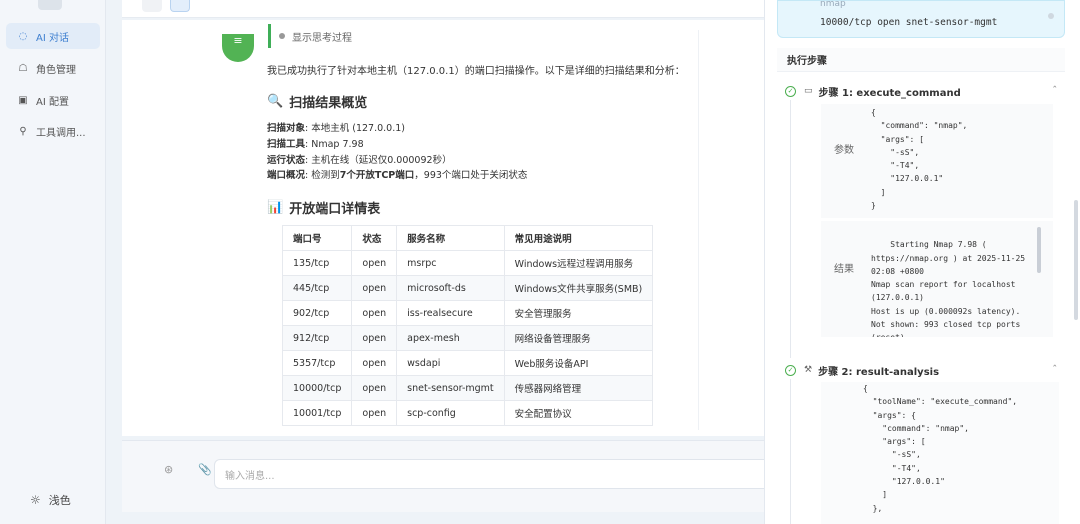 This screenshot has height=524, width=1080. I want to click on kv-value: : 检测到, so click(322, 175).